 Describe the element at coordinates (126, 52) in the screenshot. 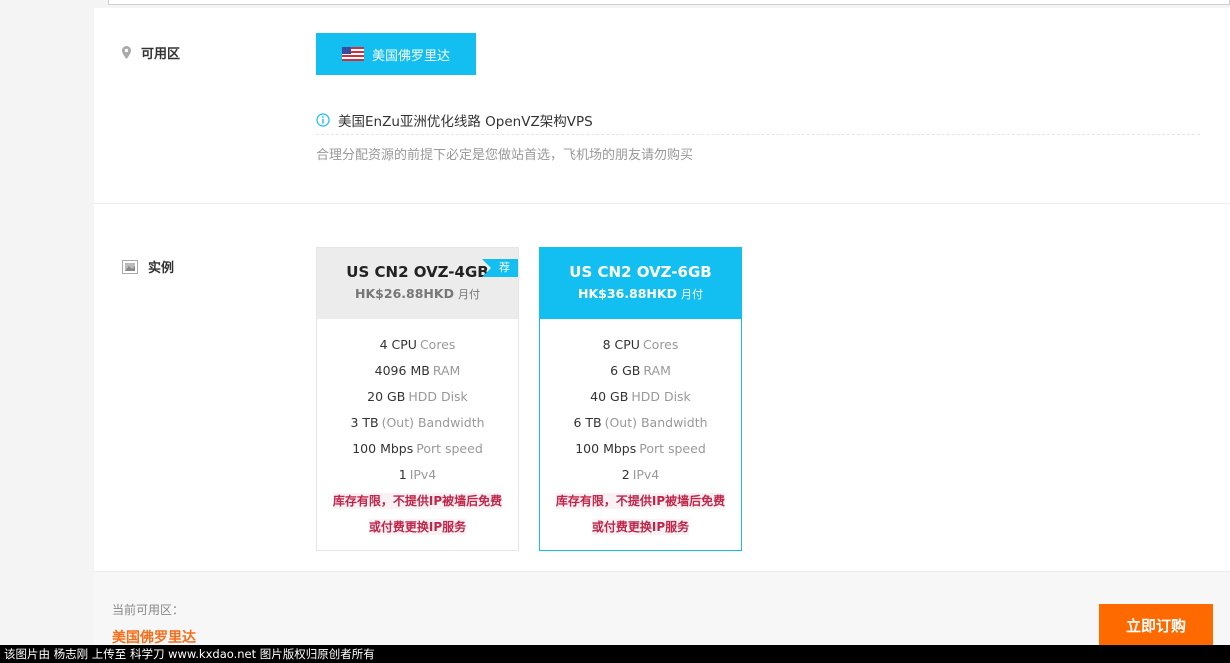

I see `map-pin-icon` at that location.